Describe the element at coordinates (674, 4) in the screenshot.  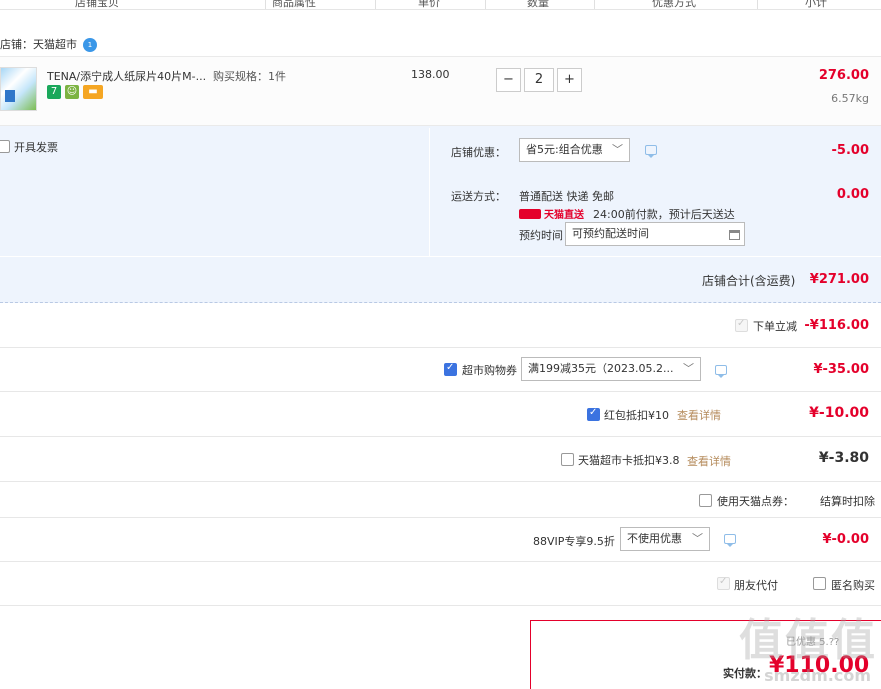
I see `header-discount: 优惠方式` at that location.